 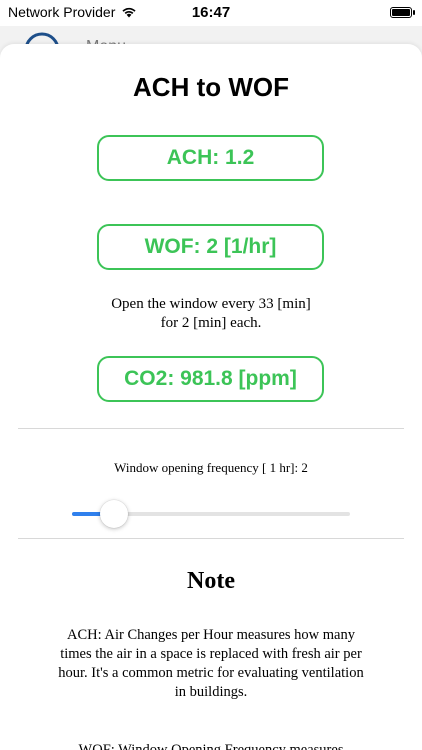 What do you see at coordinates (210, 158) in the screenshot?
I see `ach-value-button: ACH: 1.2` at bounding box center [210, 158].